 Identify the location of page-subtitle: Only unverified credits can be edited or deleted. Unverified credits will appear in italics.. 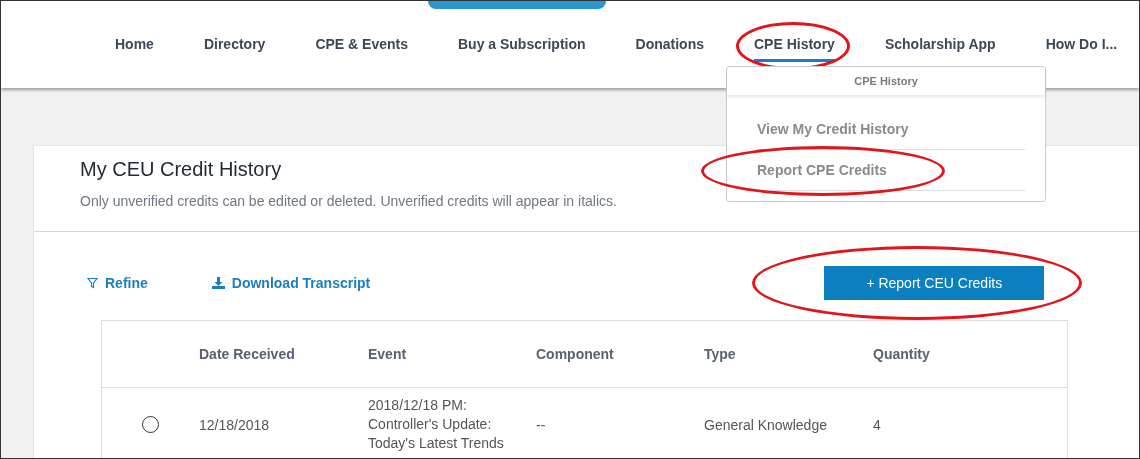
(349, 201).